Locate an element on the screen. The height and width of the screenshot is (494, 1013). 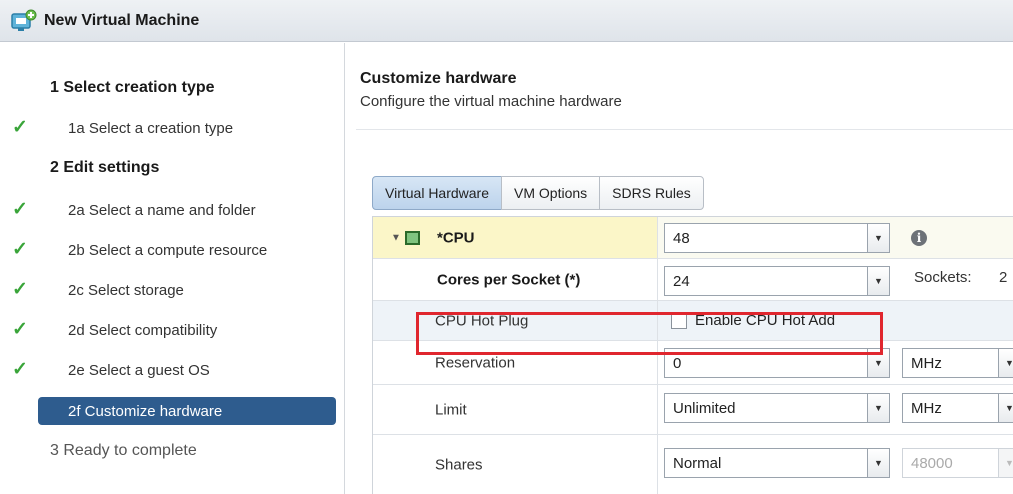
shares-name-cell: Shares is located at coordinates (515, 464).